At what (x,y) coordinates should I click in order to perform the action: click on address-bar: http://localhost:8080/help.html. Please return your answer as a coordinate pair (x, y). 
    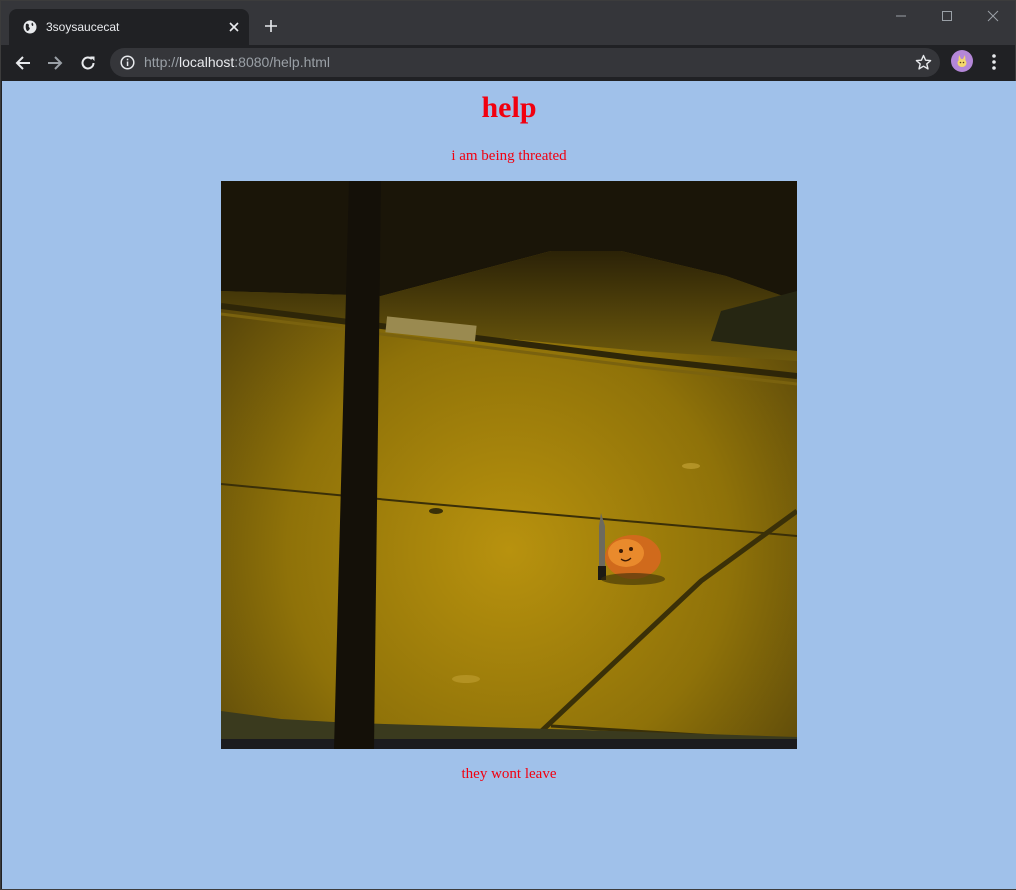
    Looking at the image, I should click on (525, 62).